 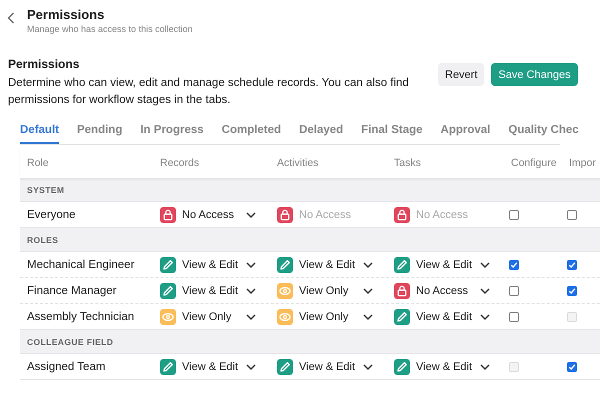 What do you see at coordinates (66, 366) in the screenshot?
I see `role-name: Assigned Team` at bounding box center [66, 366].